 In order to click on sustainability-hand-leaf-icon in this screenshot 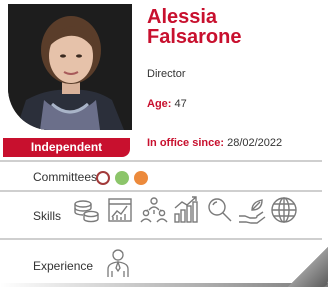, I will do `click(252, 211)`.